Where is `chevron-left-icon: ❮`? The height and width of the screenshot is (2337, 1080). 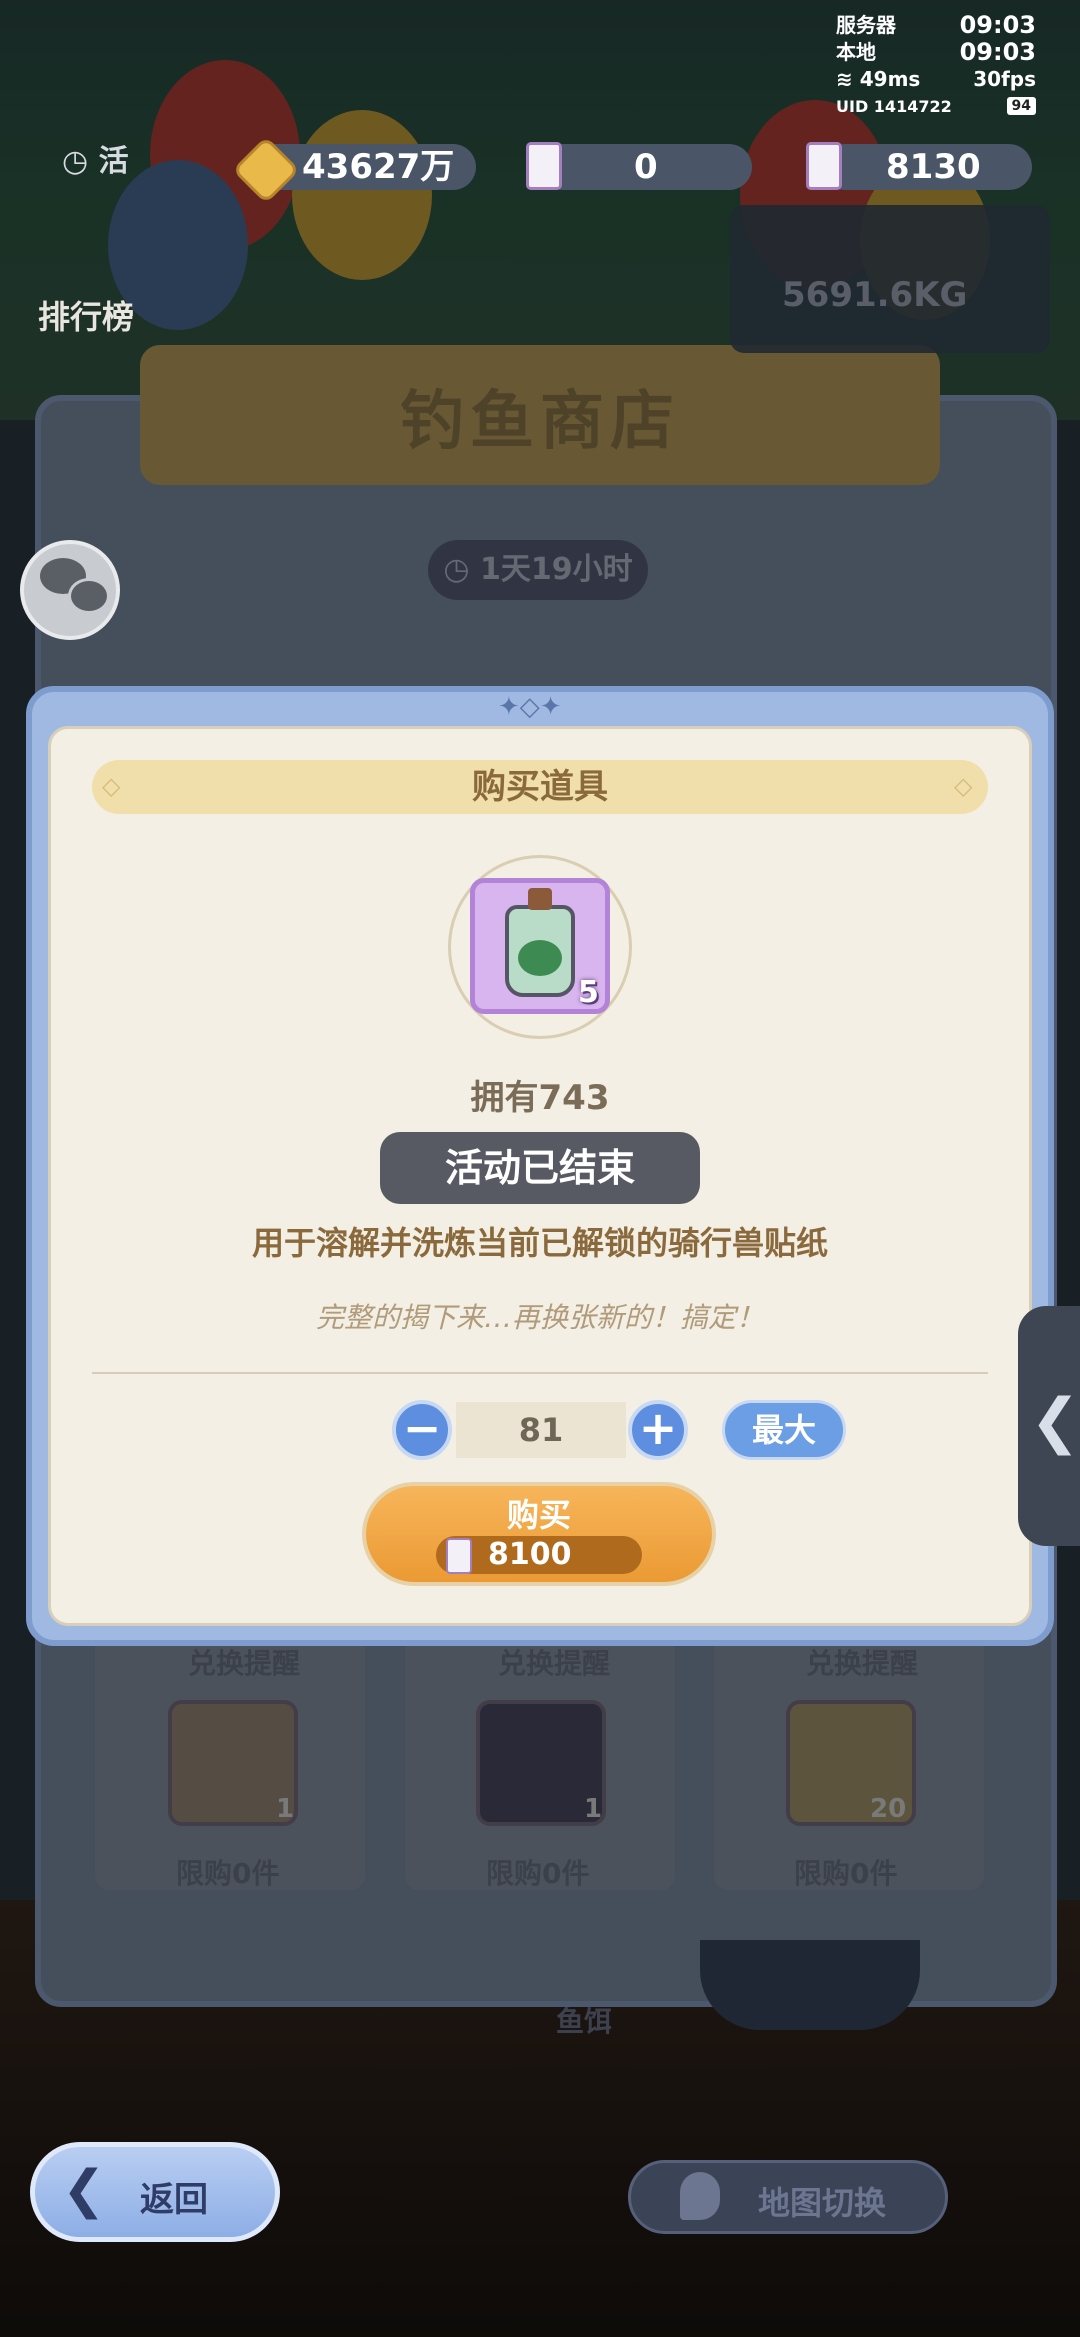 chevron-left-icon: ❮ is located at coordinates (1055, 1421).